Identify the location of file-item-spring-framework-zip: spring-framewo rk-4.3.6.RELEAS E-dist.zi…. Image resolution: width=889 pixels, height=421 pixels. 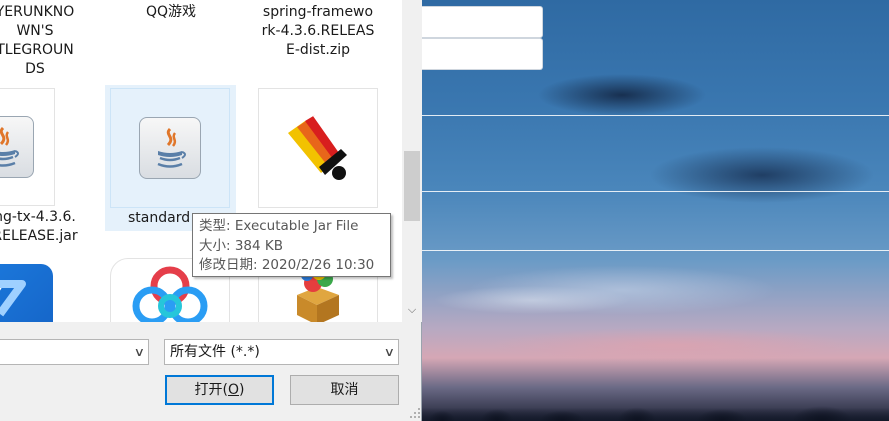
(318, 42).